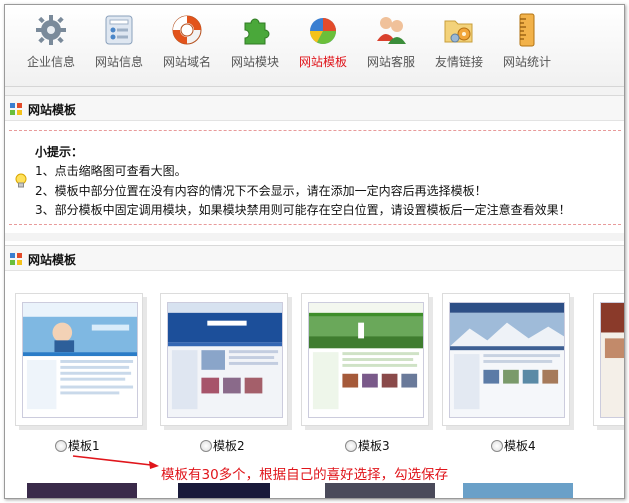 The image size is (629, 503). Describe the element at coordinates (229, 446) in the screenshot. I see `template-label: 模板2` at that location.